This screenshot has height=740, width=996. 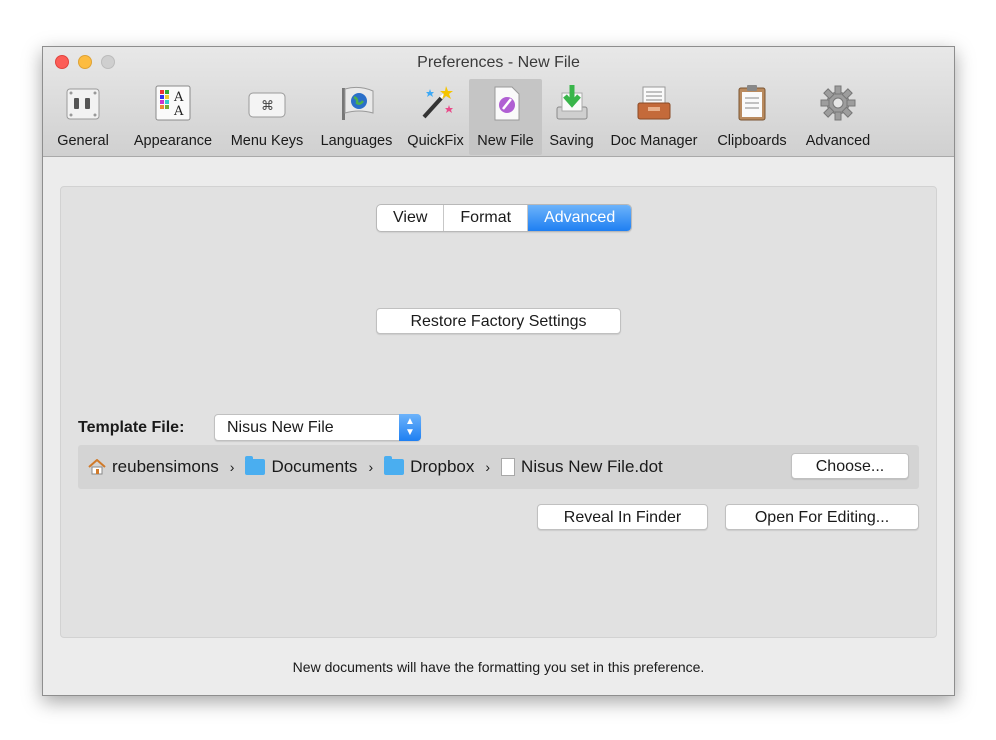 I want to click on toolbar-item-clipboards: Clipboards, so click(x=752, y=117).